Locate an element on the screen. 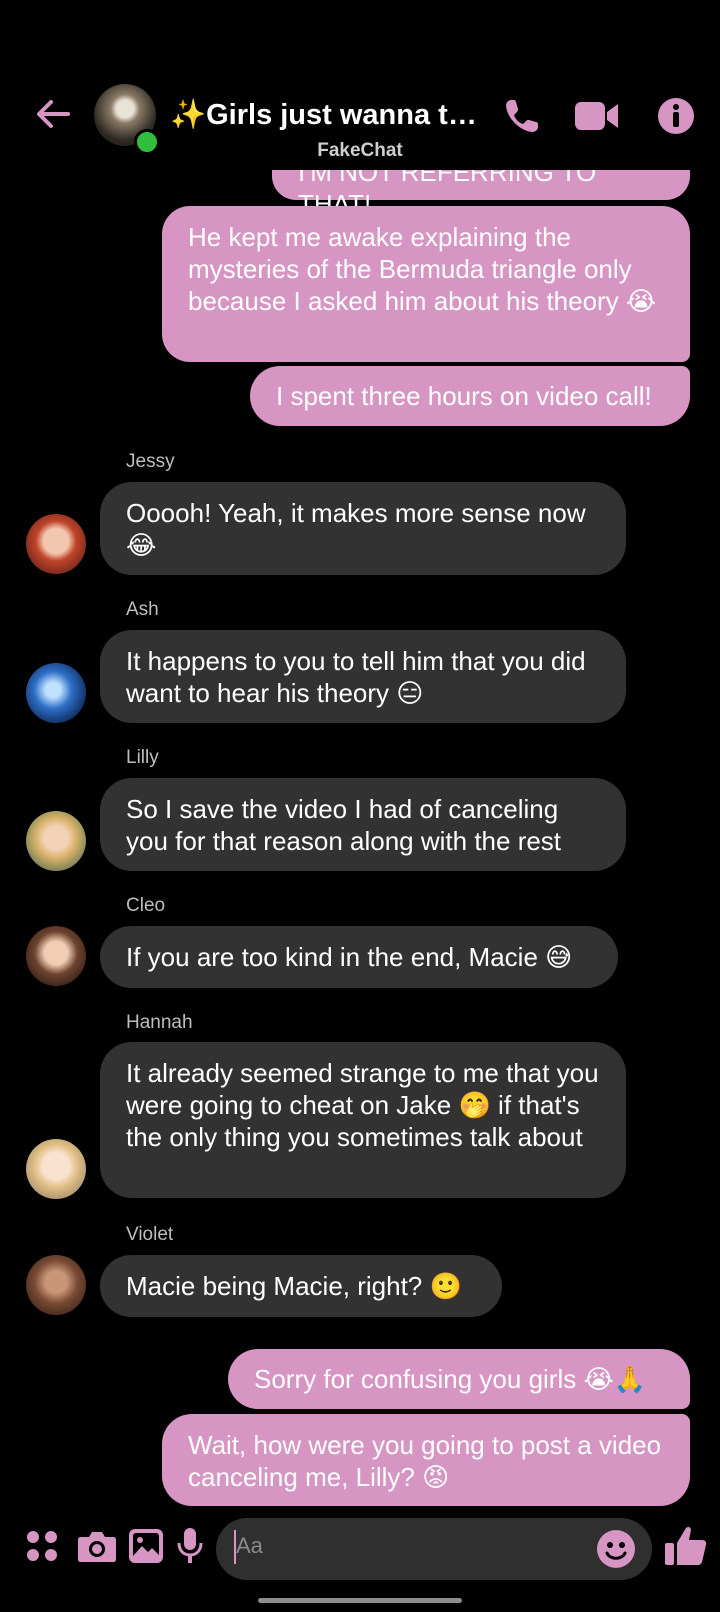  back-arrow-icon is located at coordinates (52, 114).